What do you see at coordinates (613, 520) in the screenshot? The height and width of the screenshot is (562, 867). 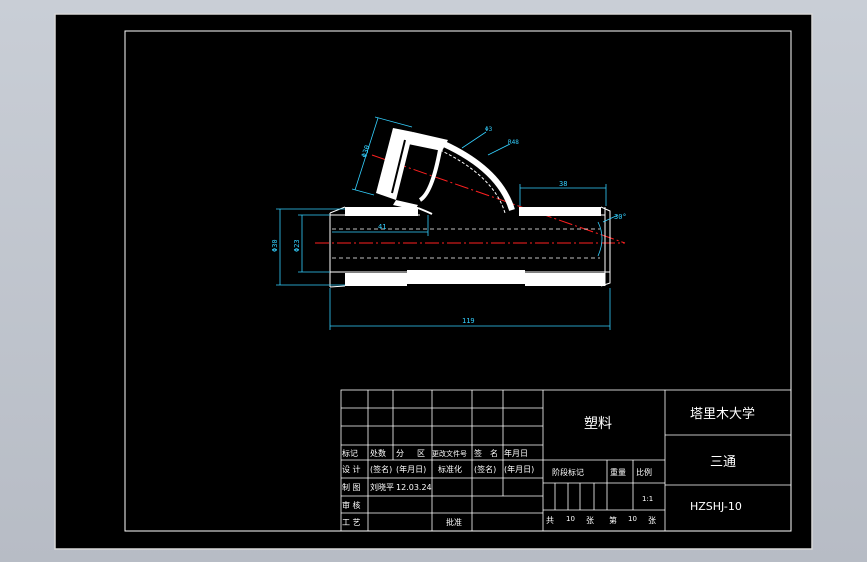 I see `sheet-label: 第` at bounding box center [613, 520].